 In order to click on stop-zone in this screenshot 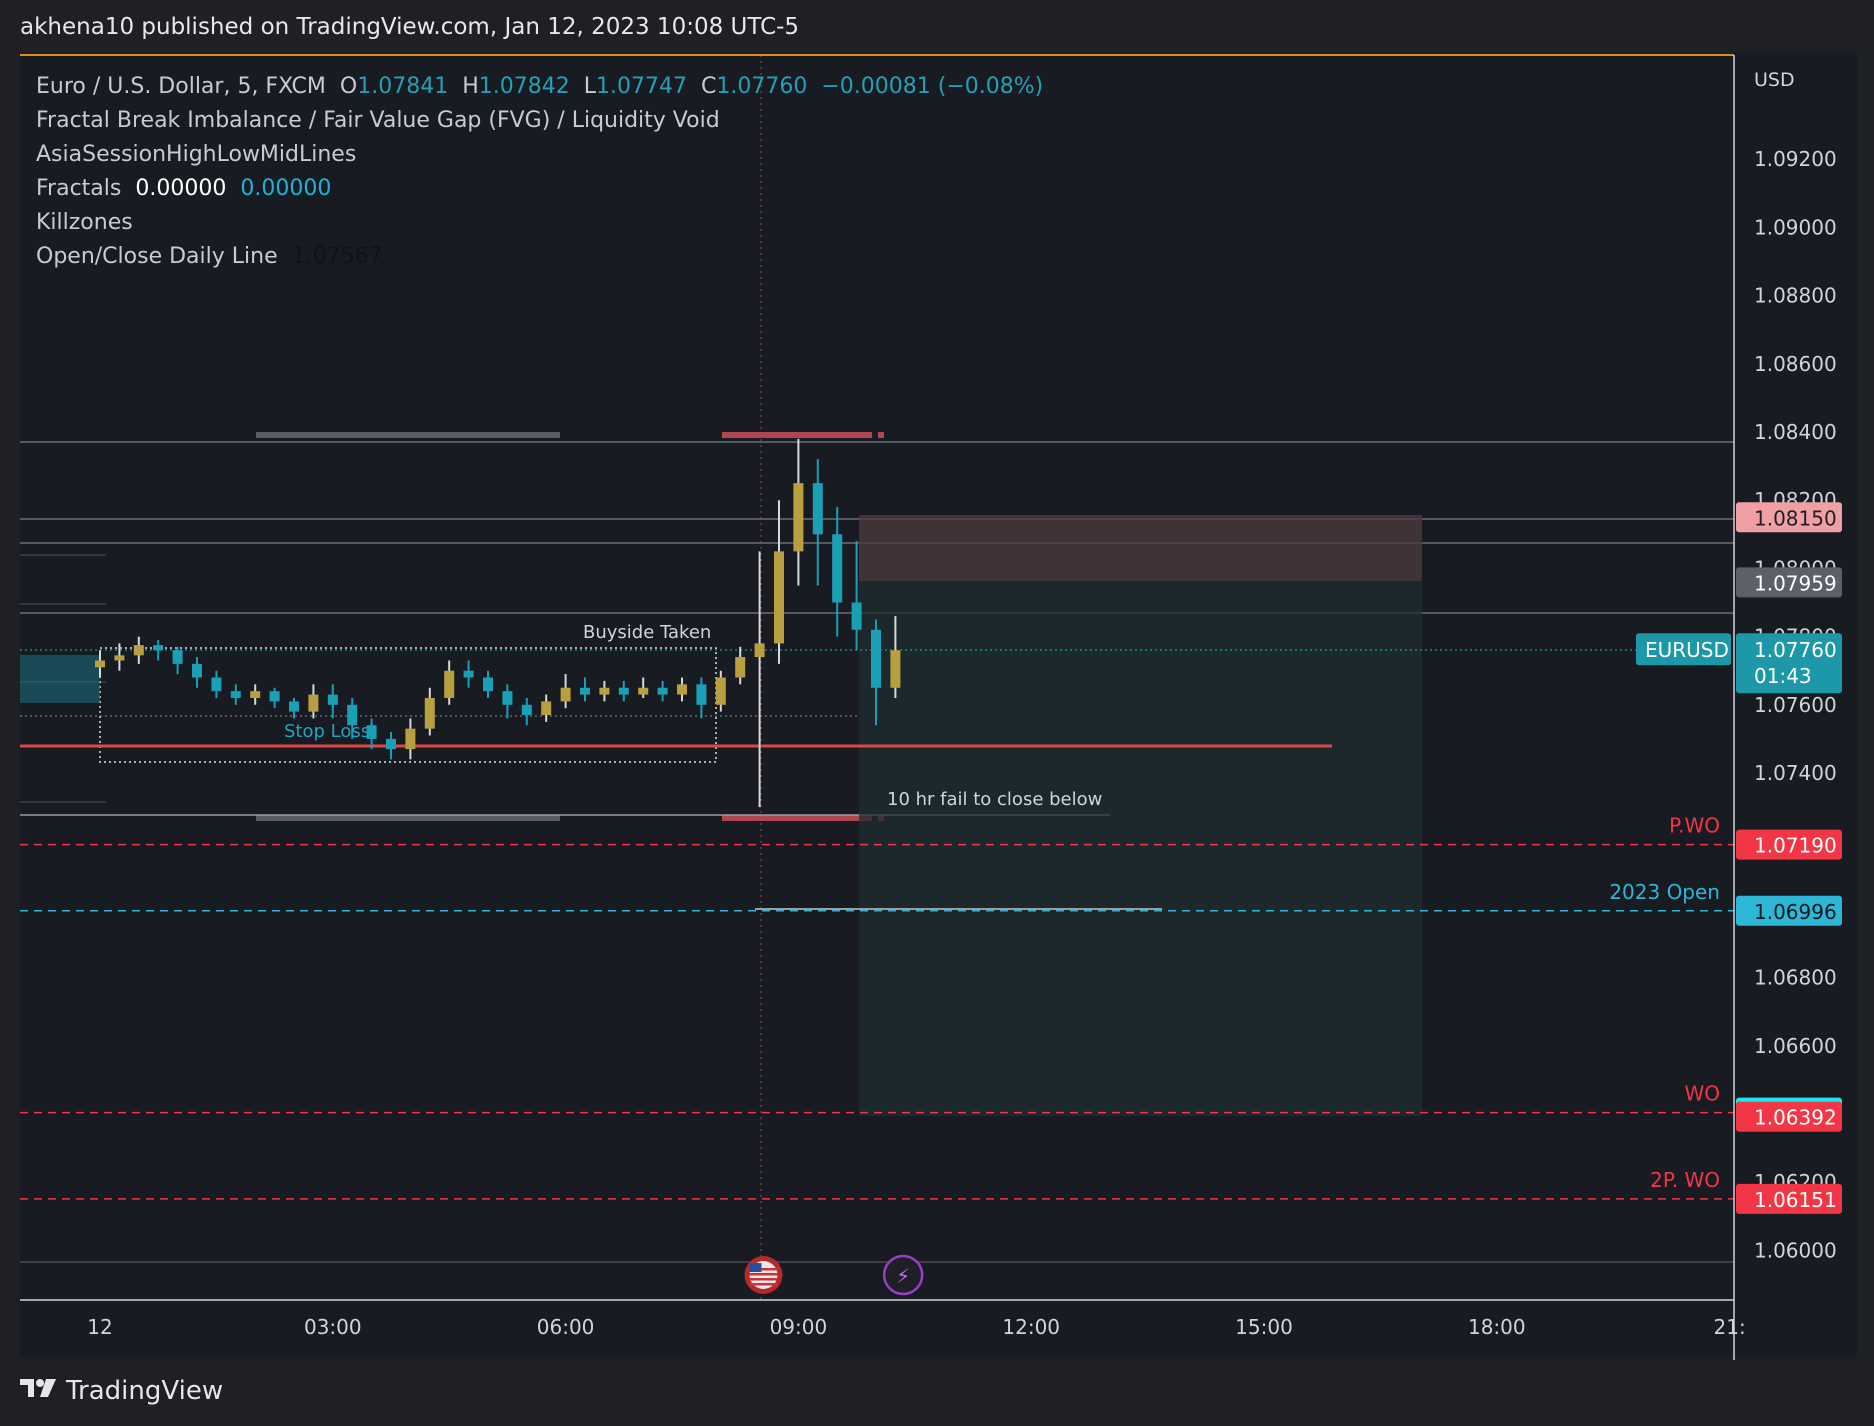, I will do `click(1140, 548)`.